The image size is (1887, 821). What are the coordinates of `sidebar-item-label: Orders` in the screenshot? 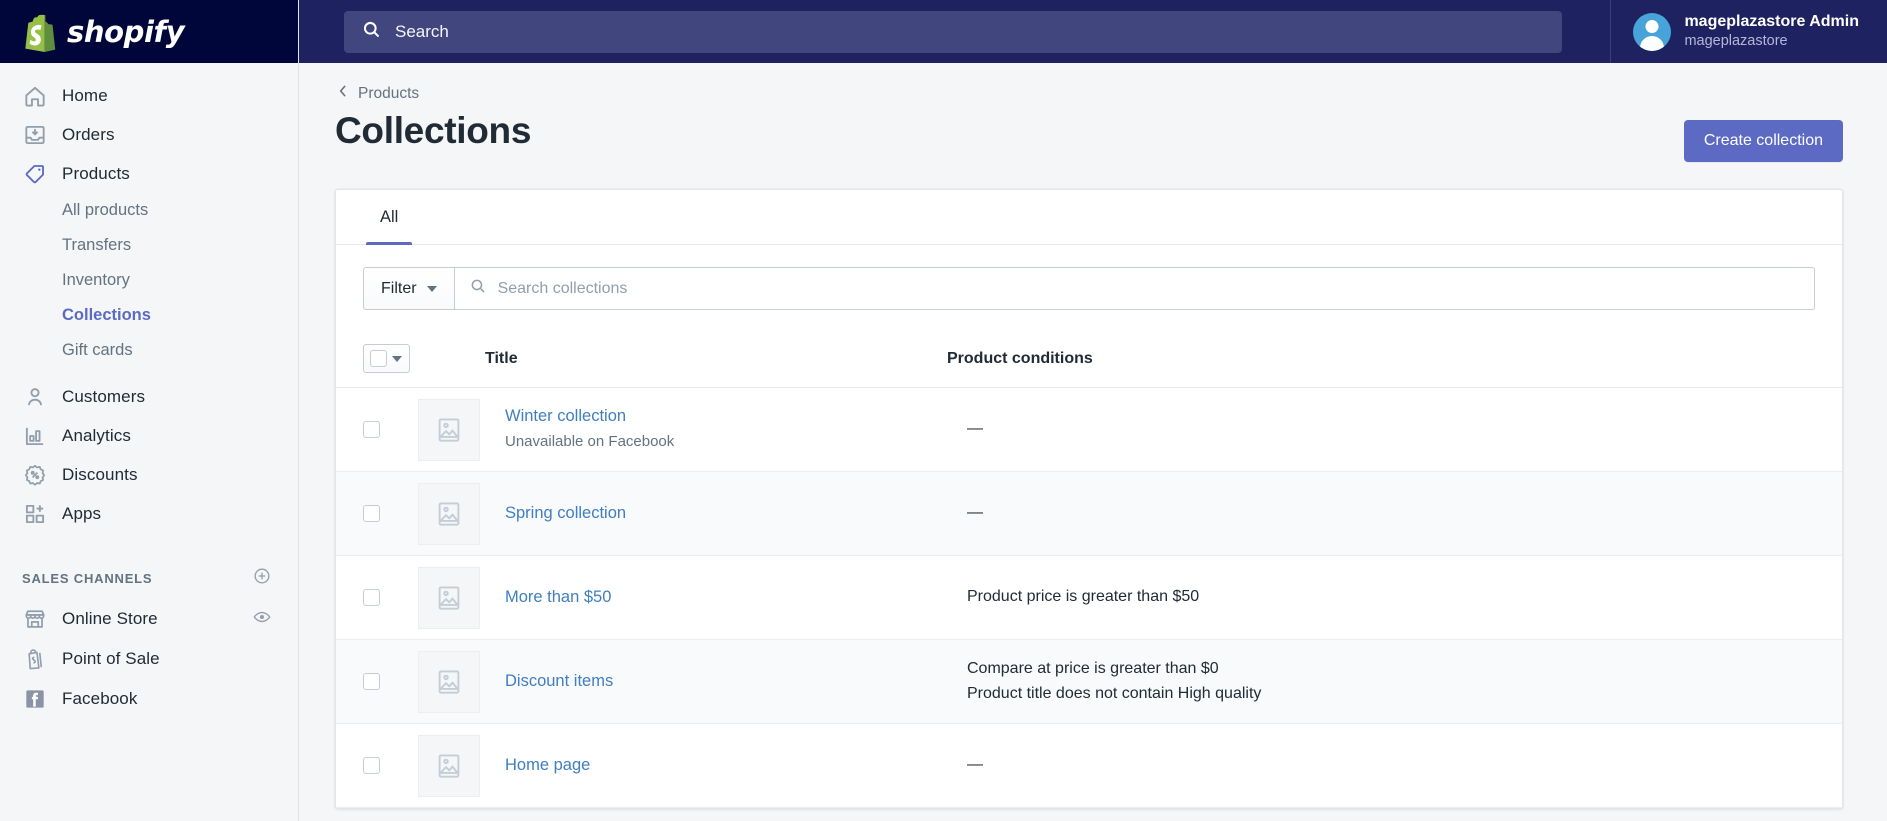 It's located at (88, 134).